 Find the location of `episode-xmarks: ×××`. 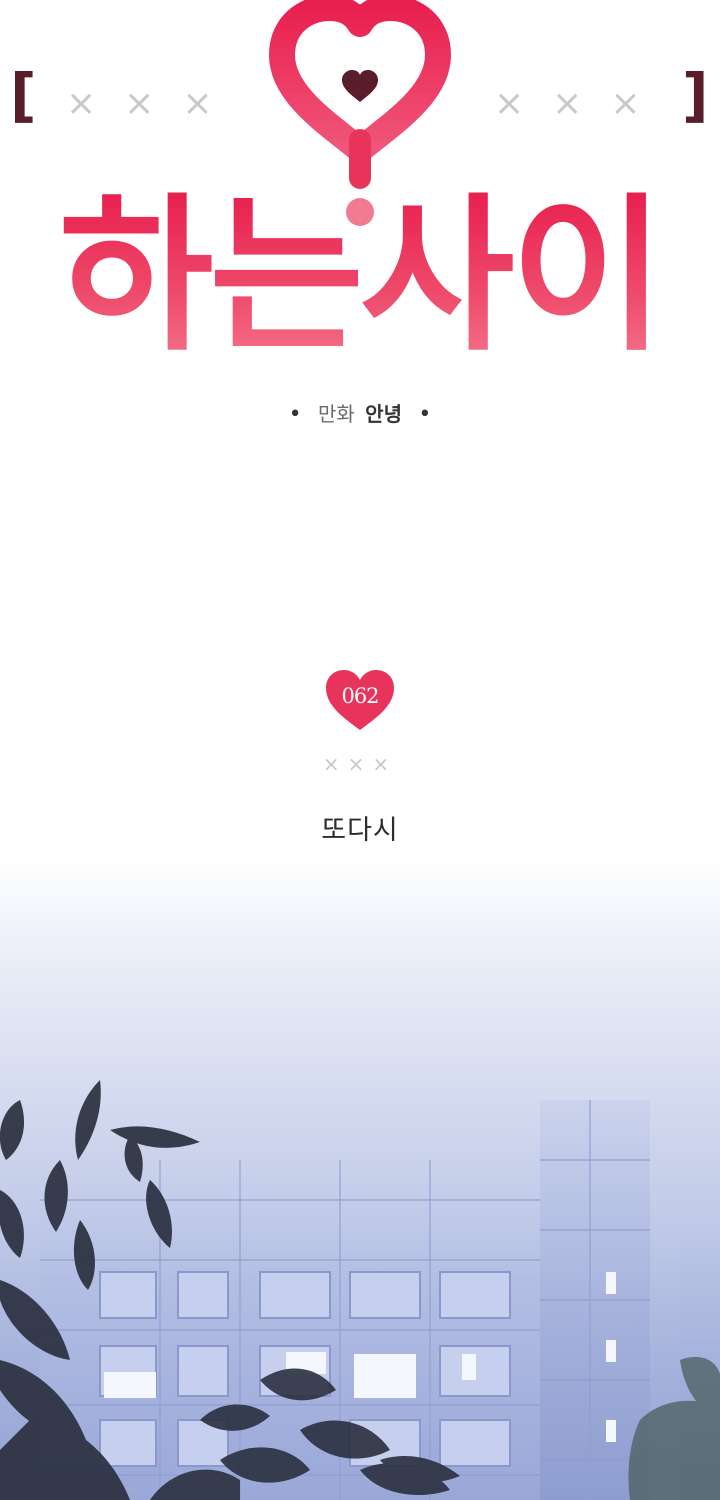

episode-xmarks: ××× is located at coordinates (360, 764).